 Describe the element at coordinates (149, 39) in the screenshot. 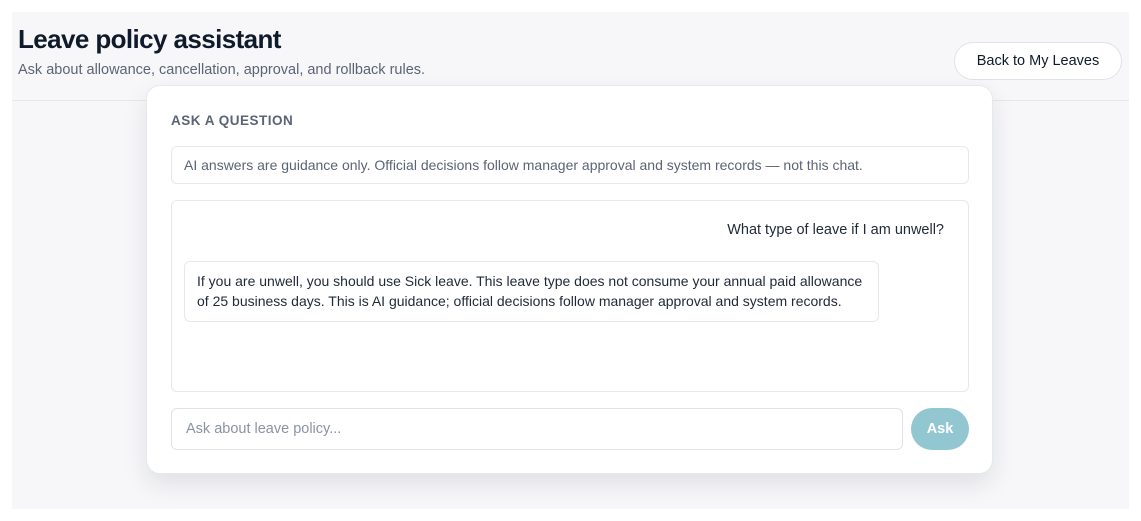

I see `page-title: Leave policy assistant` at that location.